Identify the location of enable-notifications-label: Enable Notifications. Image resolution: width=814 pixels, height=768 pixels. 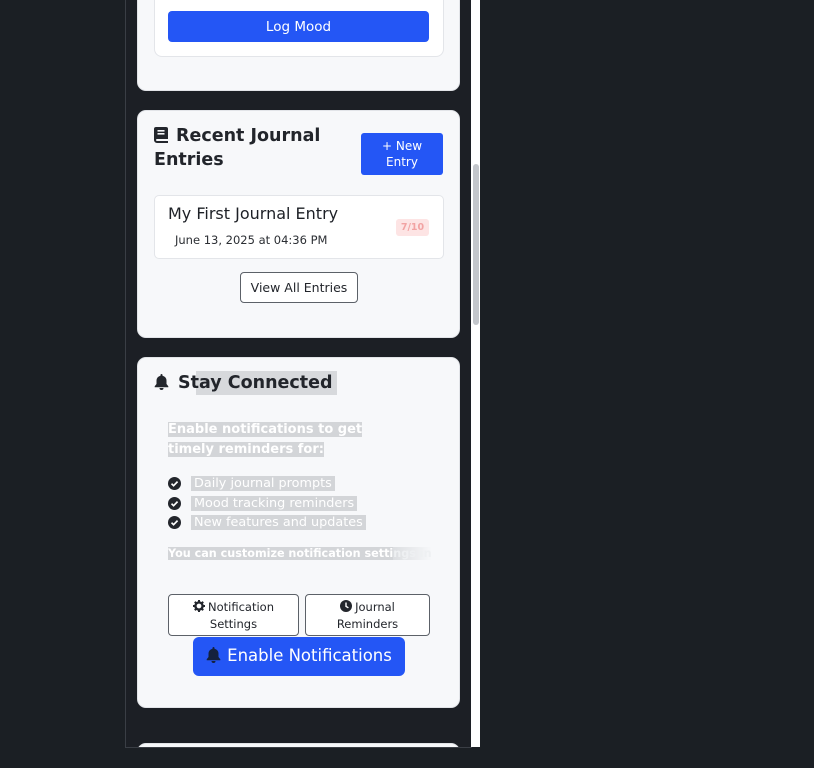
(309, 655).